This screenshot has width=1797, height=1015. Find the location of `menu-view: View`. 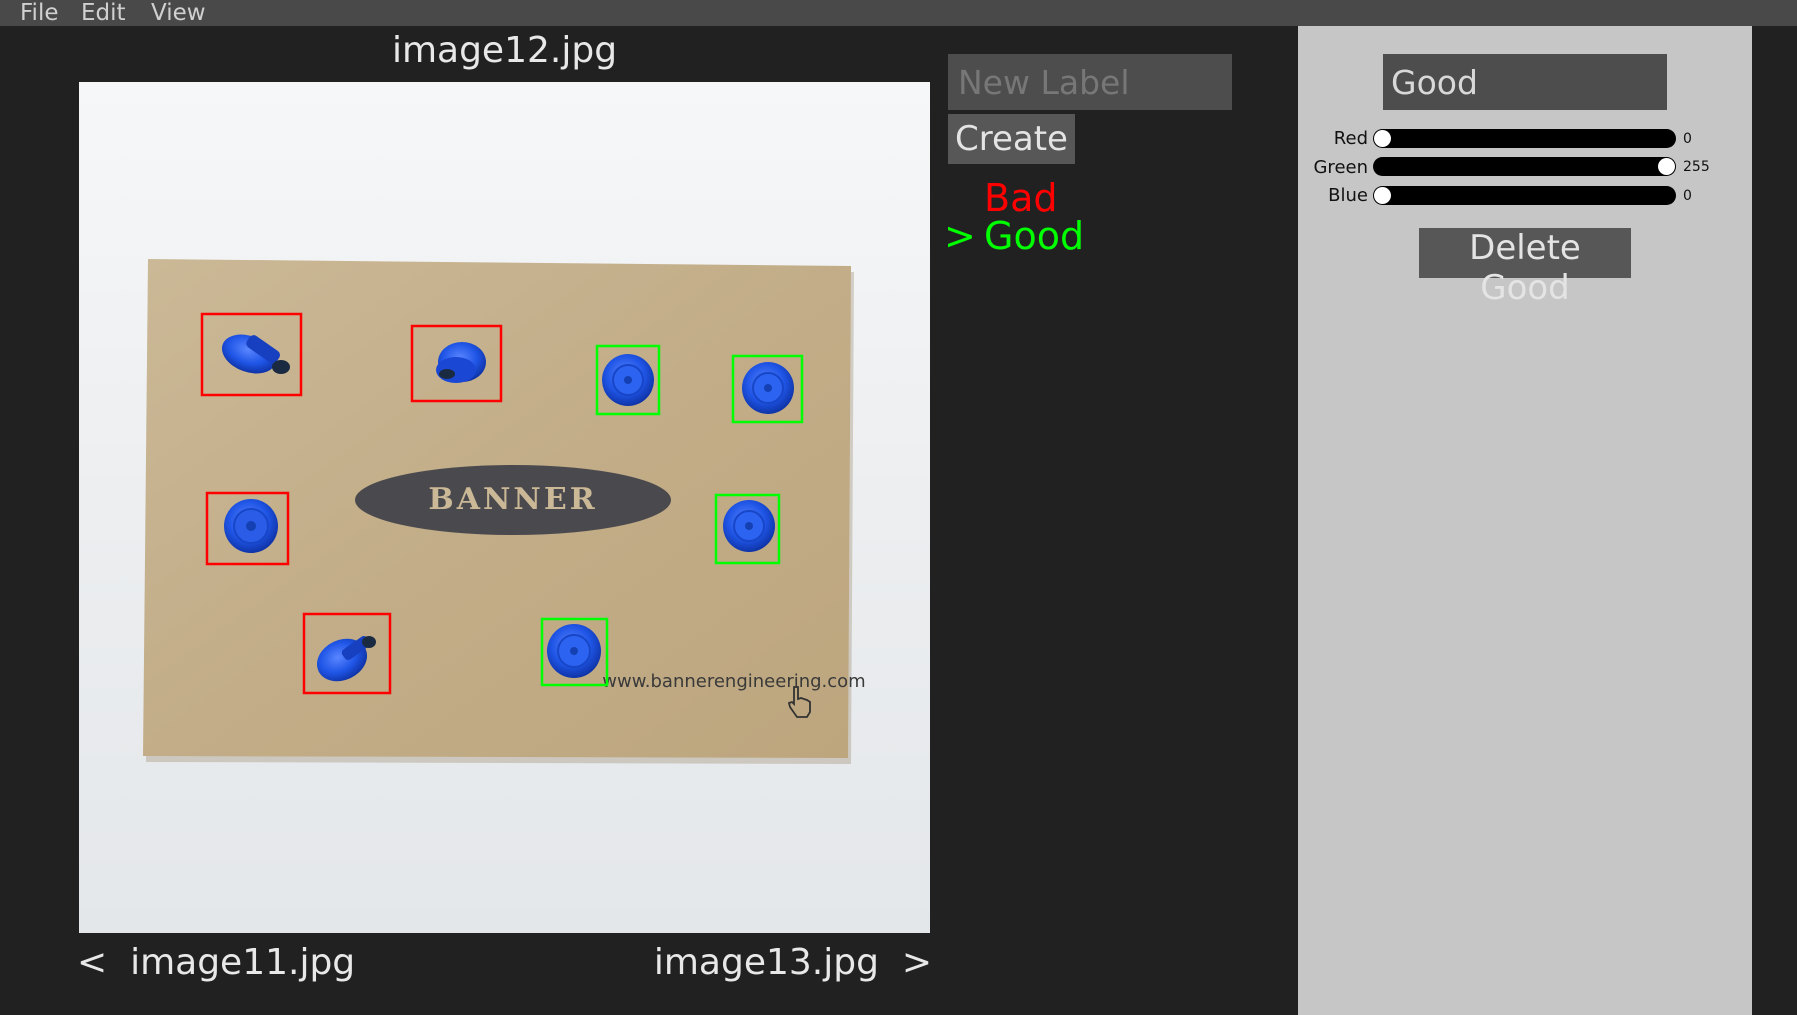

menu-view: View is located at coordinates (178, 13).